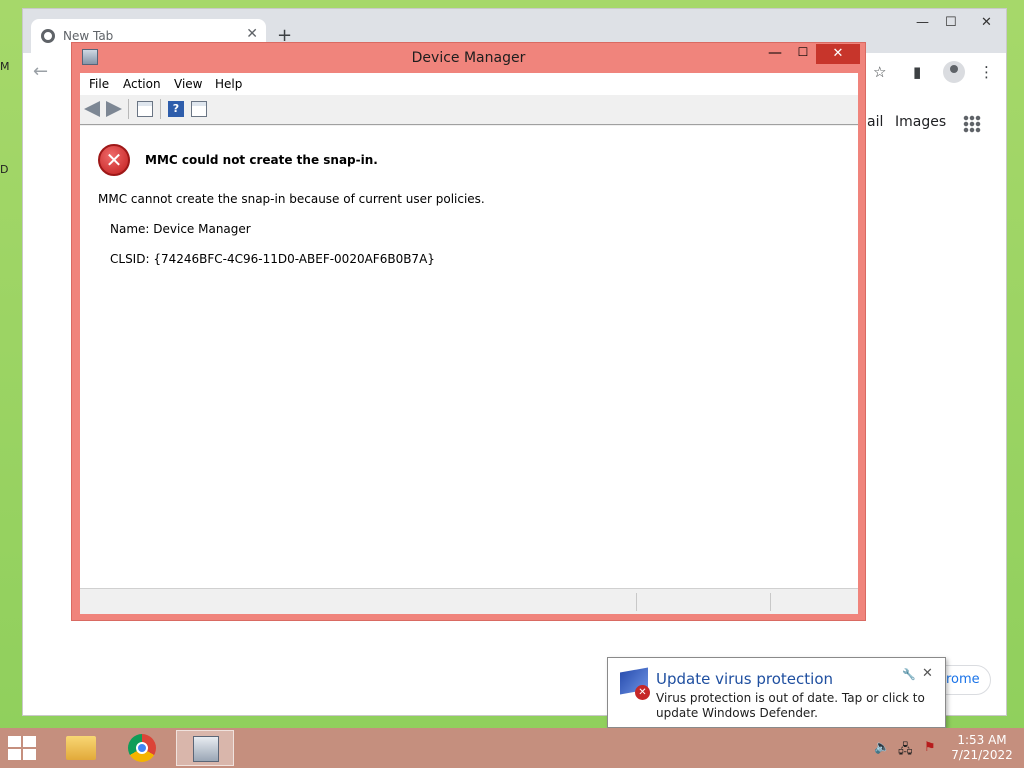  Describe the element at coordinates (986, 72) in the screenshot. I see `kebab-menu-icon: ⋮` at that location.